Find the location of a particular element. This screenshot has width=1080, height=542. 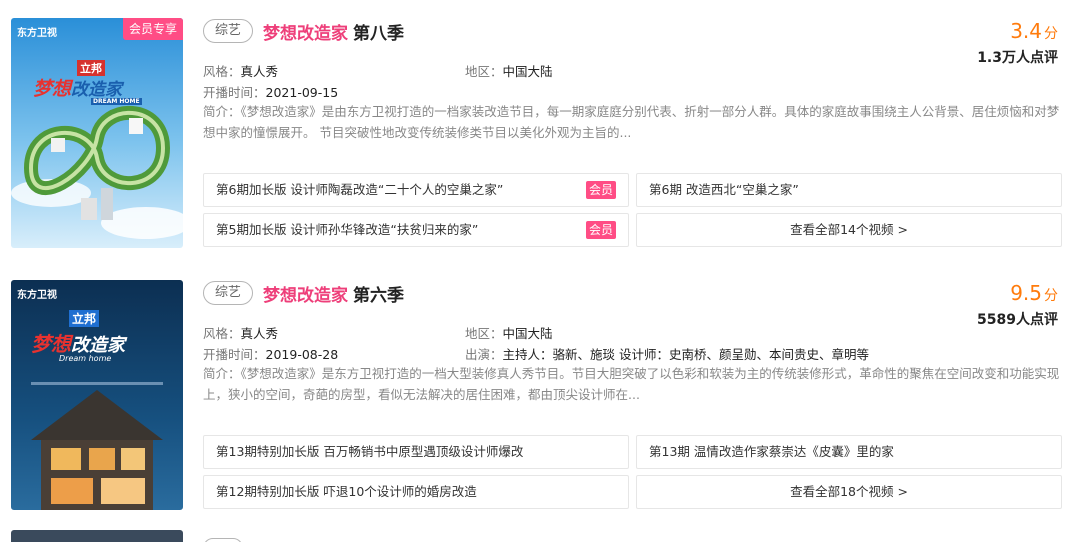

episode-title: 第12期特别加长版 吓退10个设计师的婚房改造 is located at coordinates (346, 491).